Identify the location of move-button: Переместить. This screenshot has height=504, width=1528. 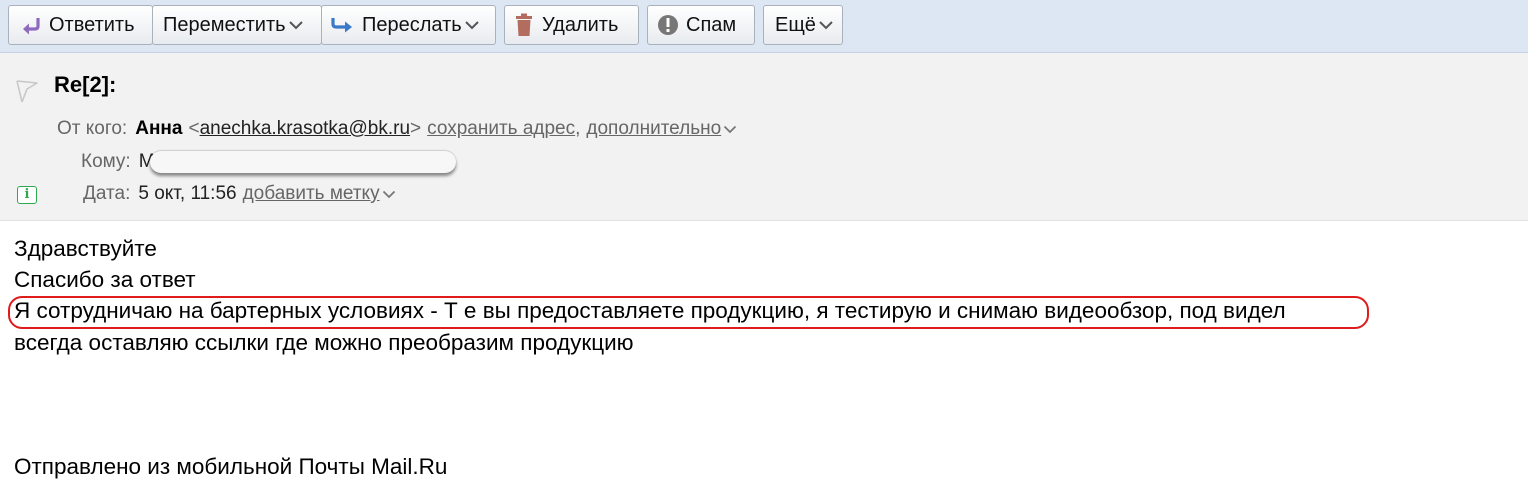
(237, 25).